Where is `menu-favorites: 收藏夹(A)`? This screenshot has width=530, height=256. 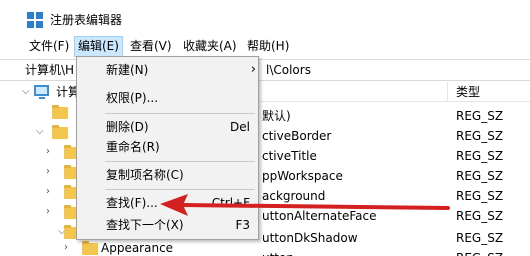 menu-favorites: 收藏夹(A) is located at coordinates (210, 46).